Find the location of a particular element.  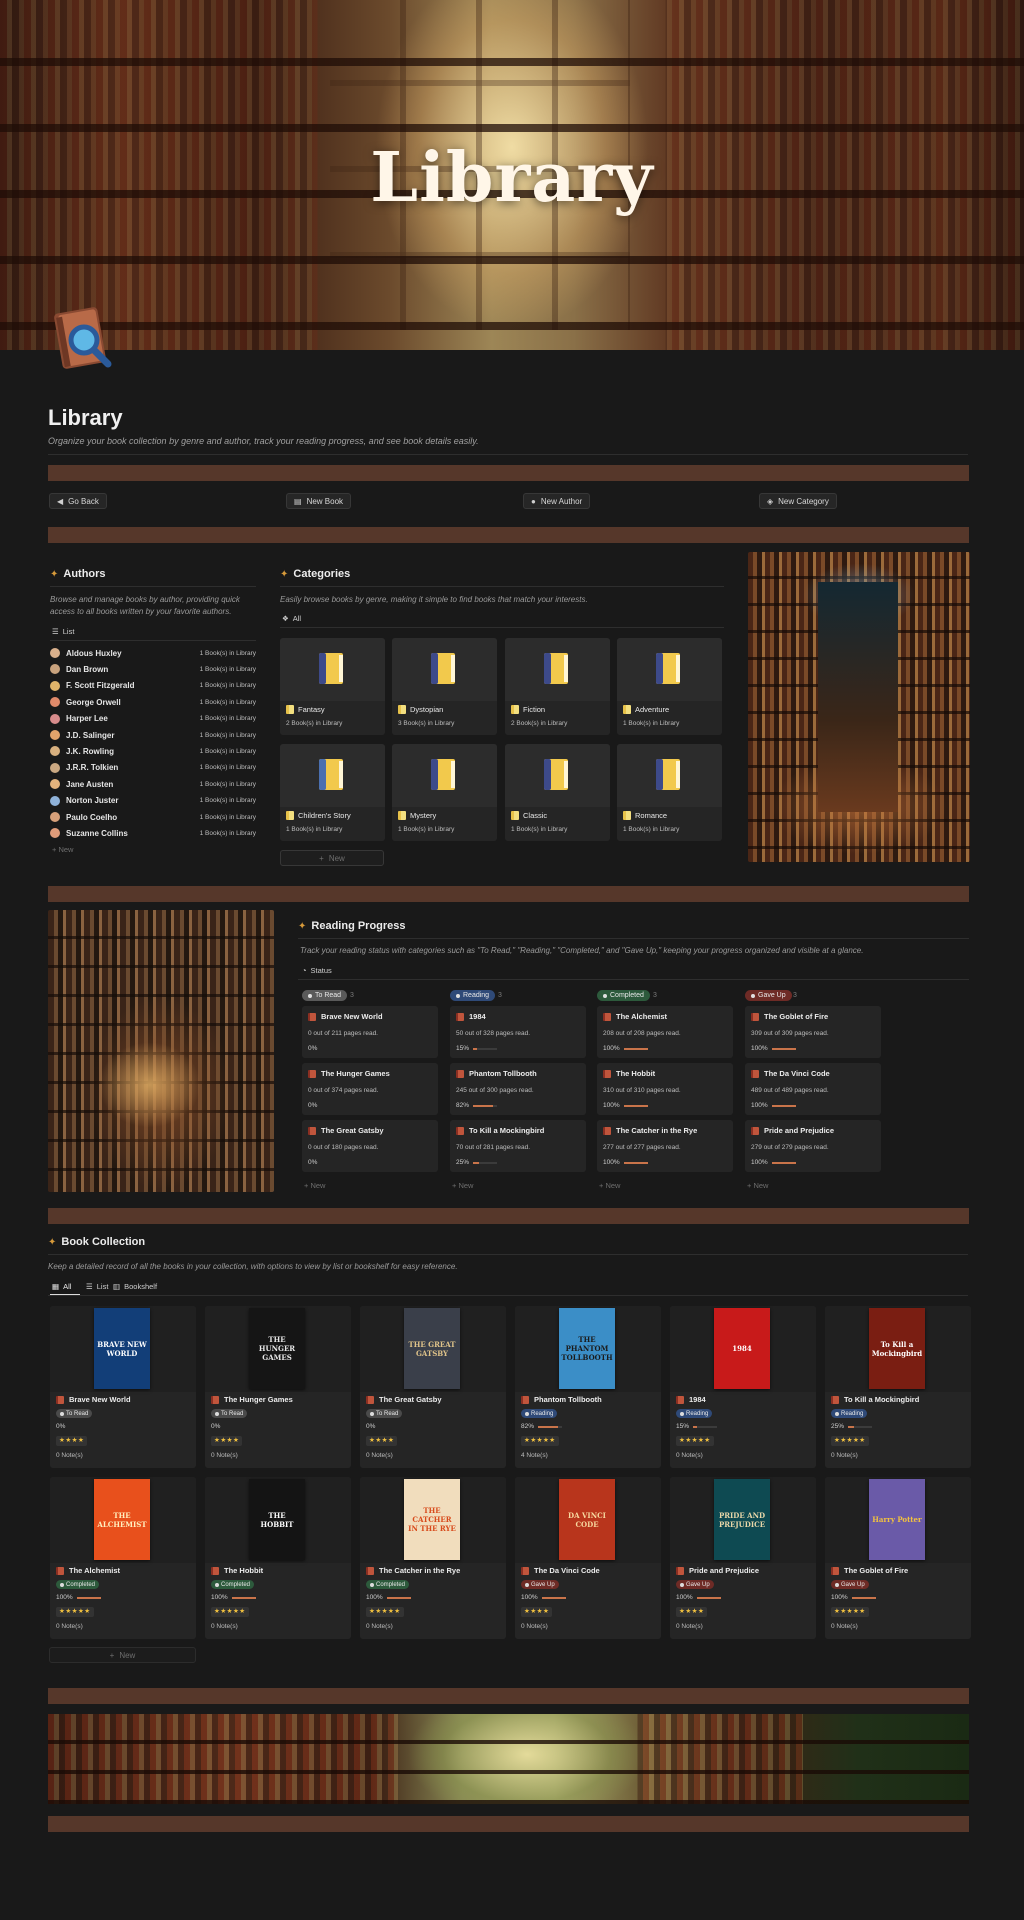

author-row: Harper Lee 1 Book(s) in Library is located at coordinates (153, 719).